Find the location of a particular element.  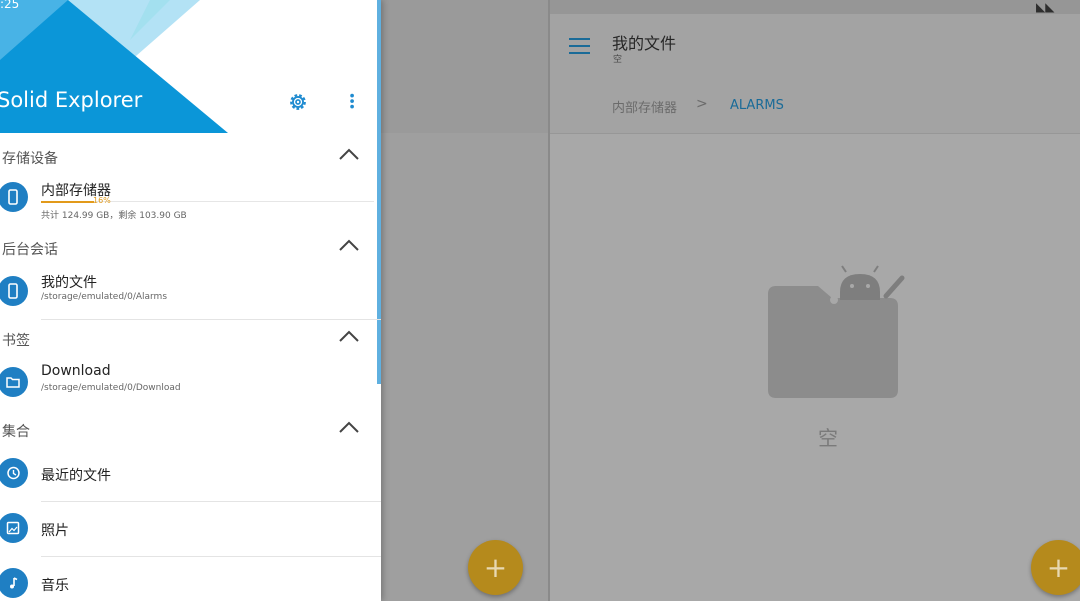

collection-item-music: 音乐 is located at coordinates (190, 579).